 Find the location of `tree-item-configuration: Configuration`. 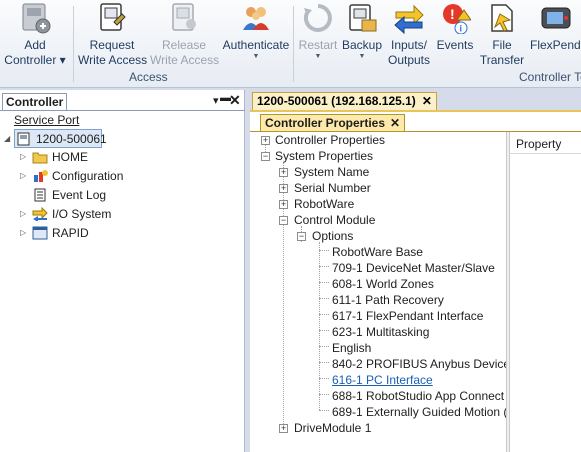

tree-item-configuration: Configuration is located at coordinates (87, 176).